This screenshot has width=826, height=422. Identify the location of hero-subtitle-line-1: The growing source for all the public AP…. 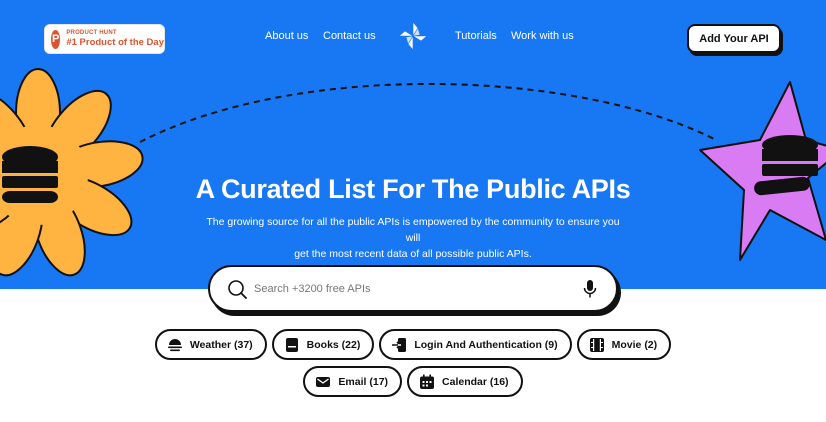
(413, 230).